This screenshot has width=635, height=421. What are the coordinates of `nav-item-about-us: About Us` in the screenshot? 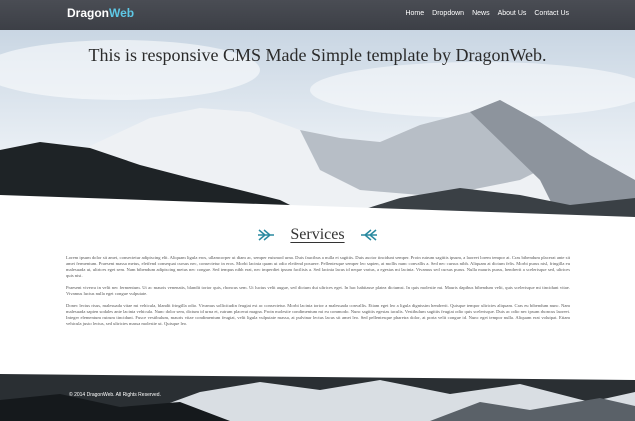 It's located at (512, 13).